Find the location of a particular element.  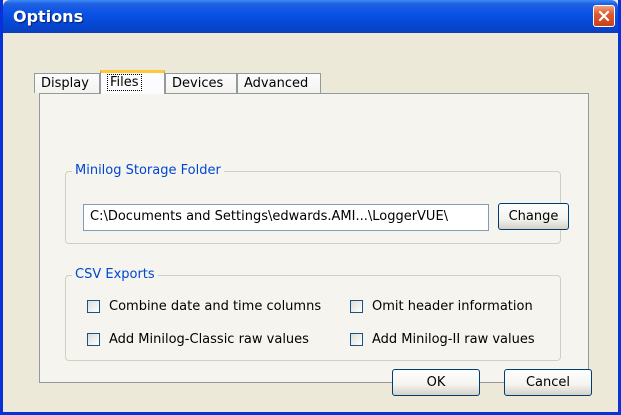

tab-display: Display is located at coordinates (67, 83).